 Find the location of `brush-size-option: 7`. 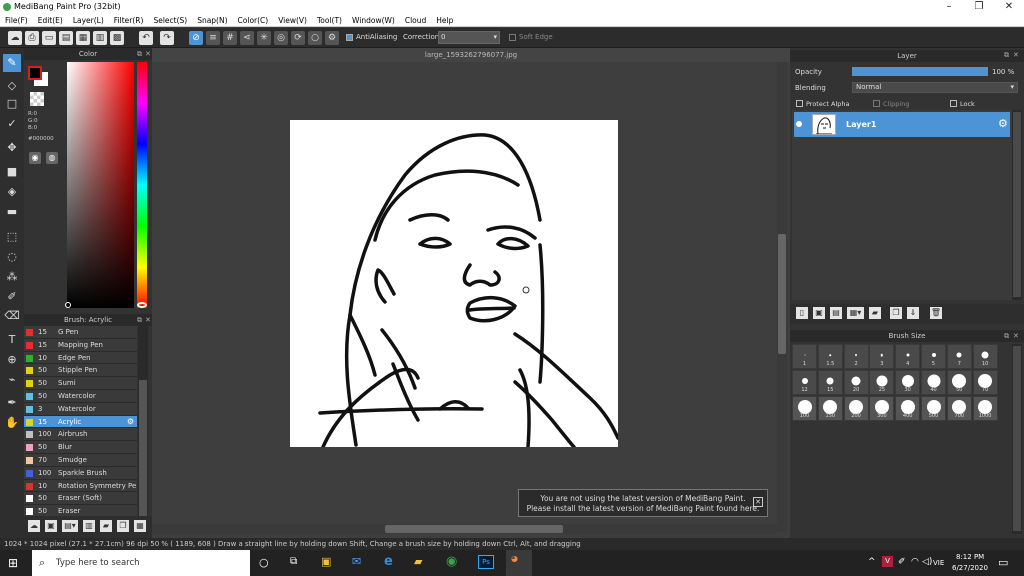

brush-size-option: 7 is located at coordinates (959, 356).